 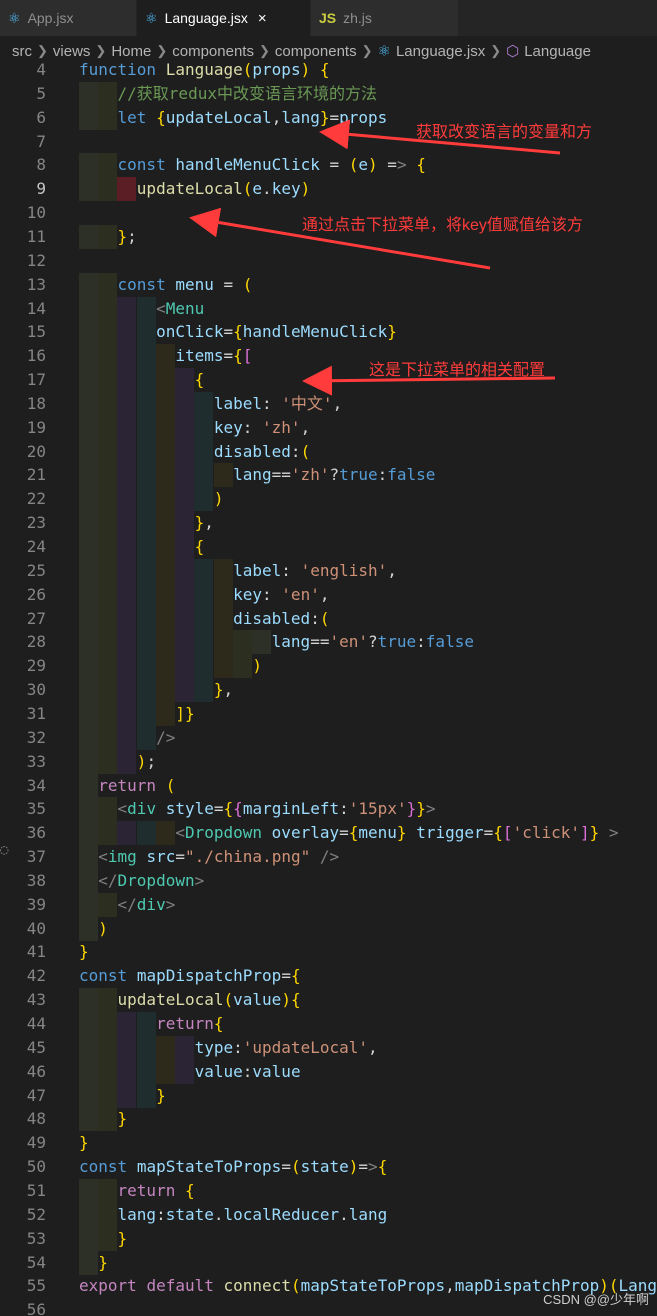 What do you see at coordinates (457, 370) in the screenshot?
I see `annotation-text: 这是下拉菜单的相关配置` at bounding box center [457, 370].